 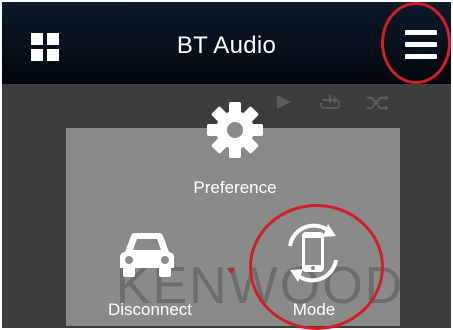 I want to click on disconnect-label: Disconnect, so click(x=150, y=309).